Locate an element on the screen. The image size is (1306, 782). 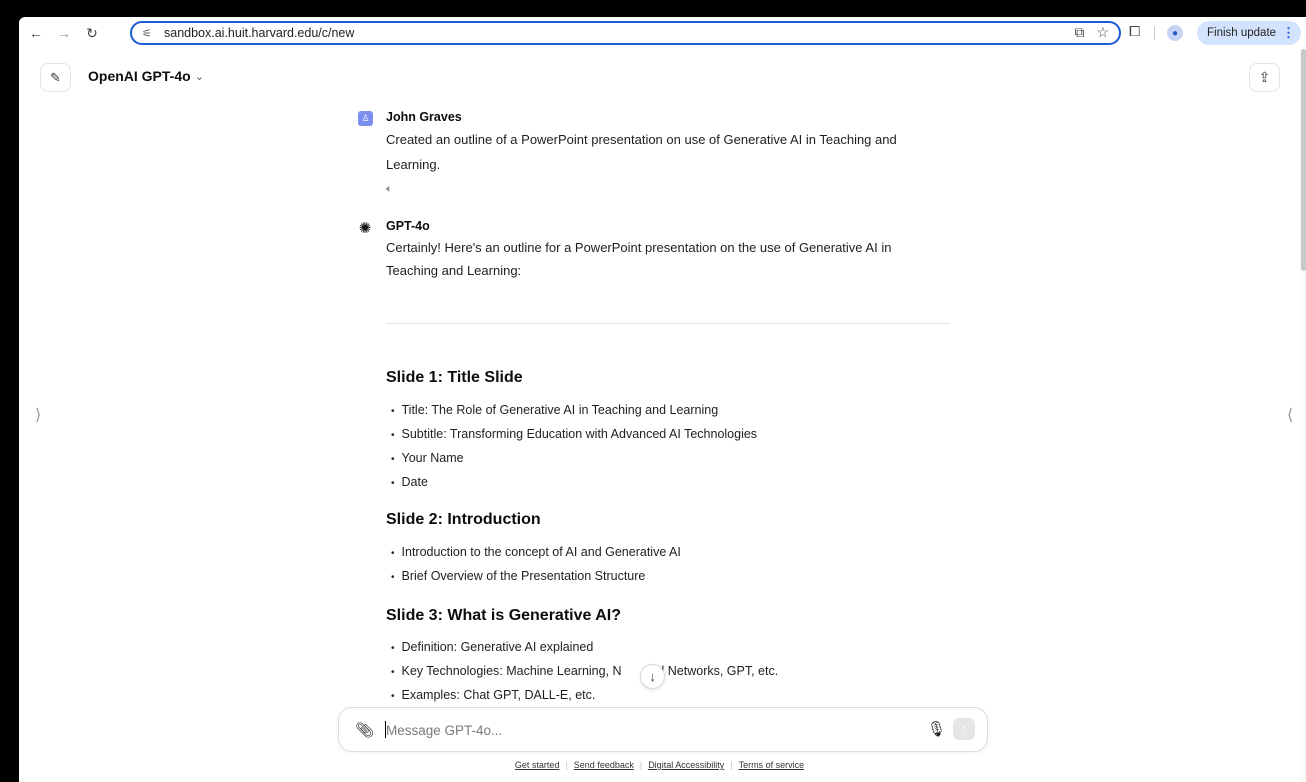
list-item: • Definition: Generative AI explained is located at coordinates (492, 647).